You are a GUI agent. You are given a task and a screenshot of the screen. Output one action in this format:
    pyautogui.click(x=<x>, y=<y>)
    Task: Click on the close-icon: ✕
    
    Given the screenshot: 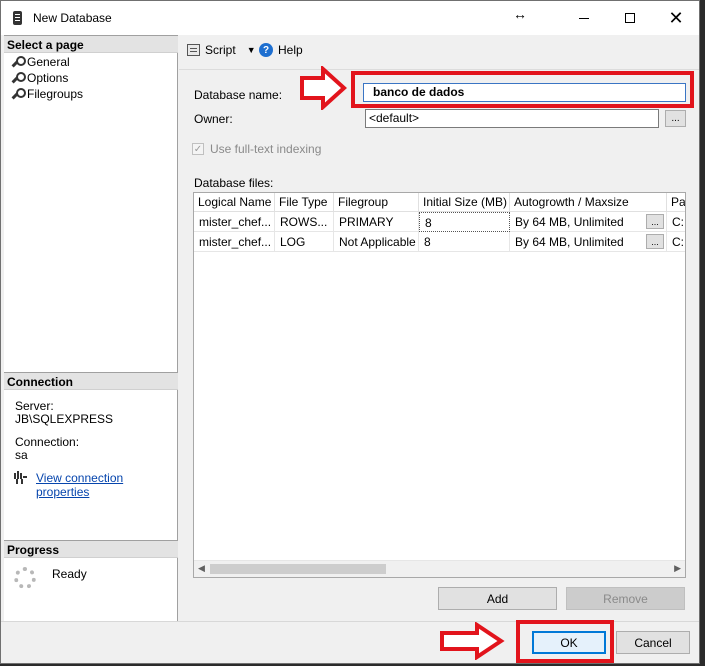 What is the action you would take?
    pyautogui.click(x=676, y=17)
    